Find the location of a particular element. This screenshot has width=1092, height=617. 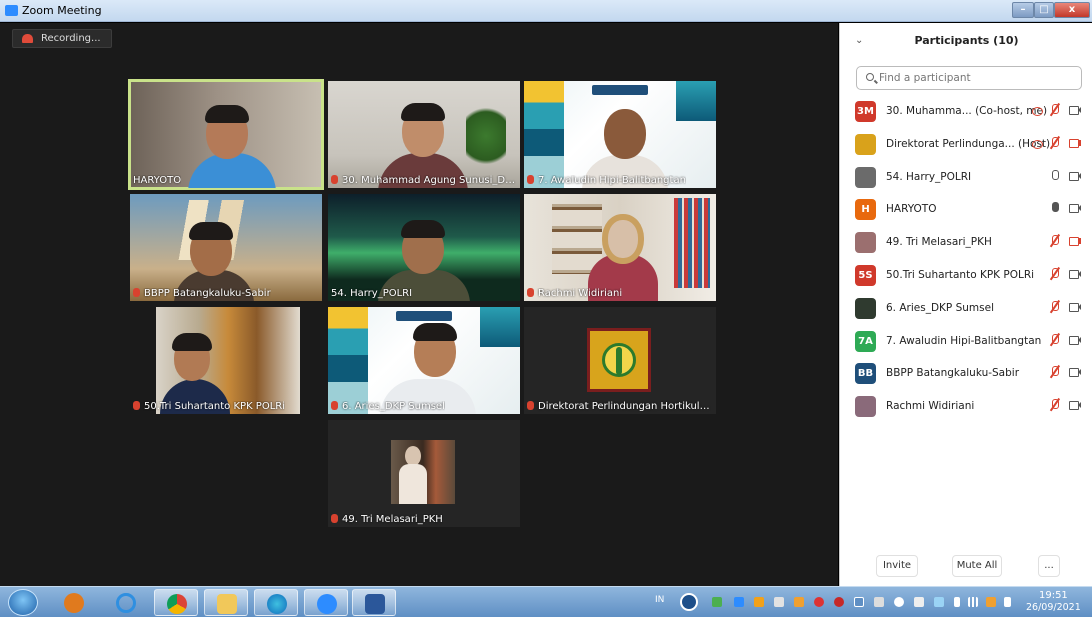

tray-shield-icon is located at coordinates (859, 602).